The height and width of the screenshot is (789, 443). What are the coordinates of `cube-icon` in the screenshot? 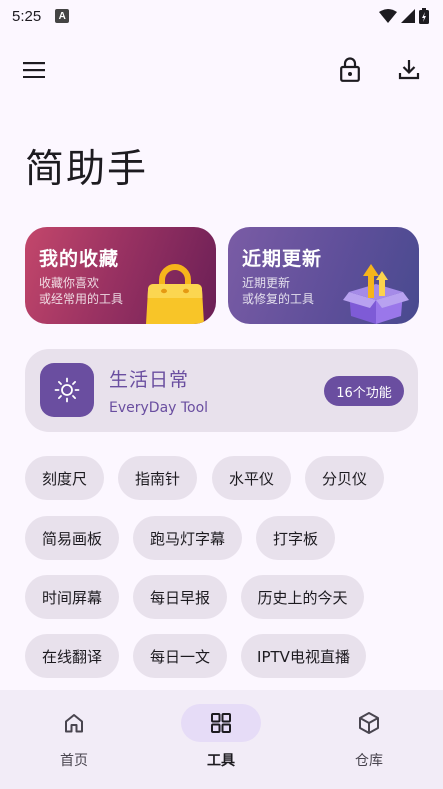 It's located at (369, 723).